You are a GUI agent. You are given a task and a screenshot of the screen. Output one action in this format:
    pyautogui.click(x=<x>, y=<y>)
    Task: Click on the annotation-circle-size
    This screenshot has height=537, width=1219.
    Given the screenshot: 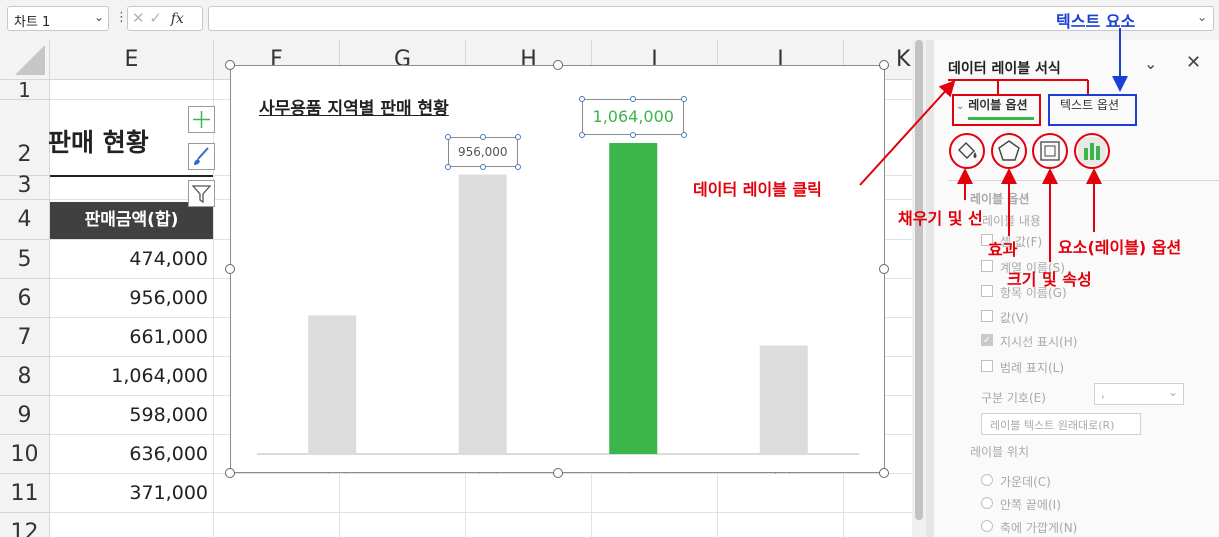 What is the action you would take?
    pyautogui.click(x=1050, y=151)
    